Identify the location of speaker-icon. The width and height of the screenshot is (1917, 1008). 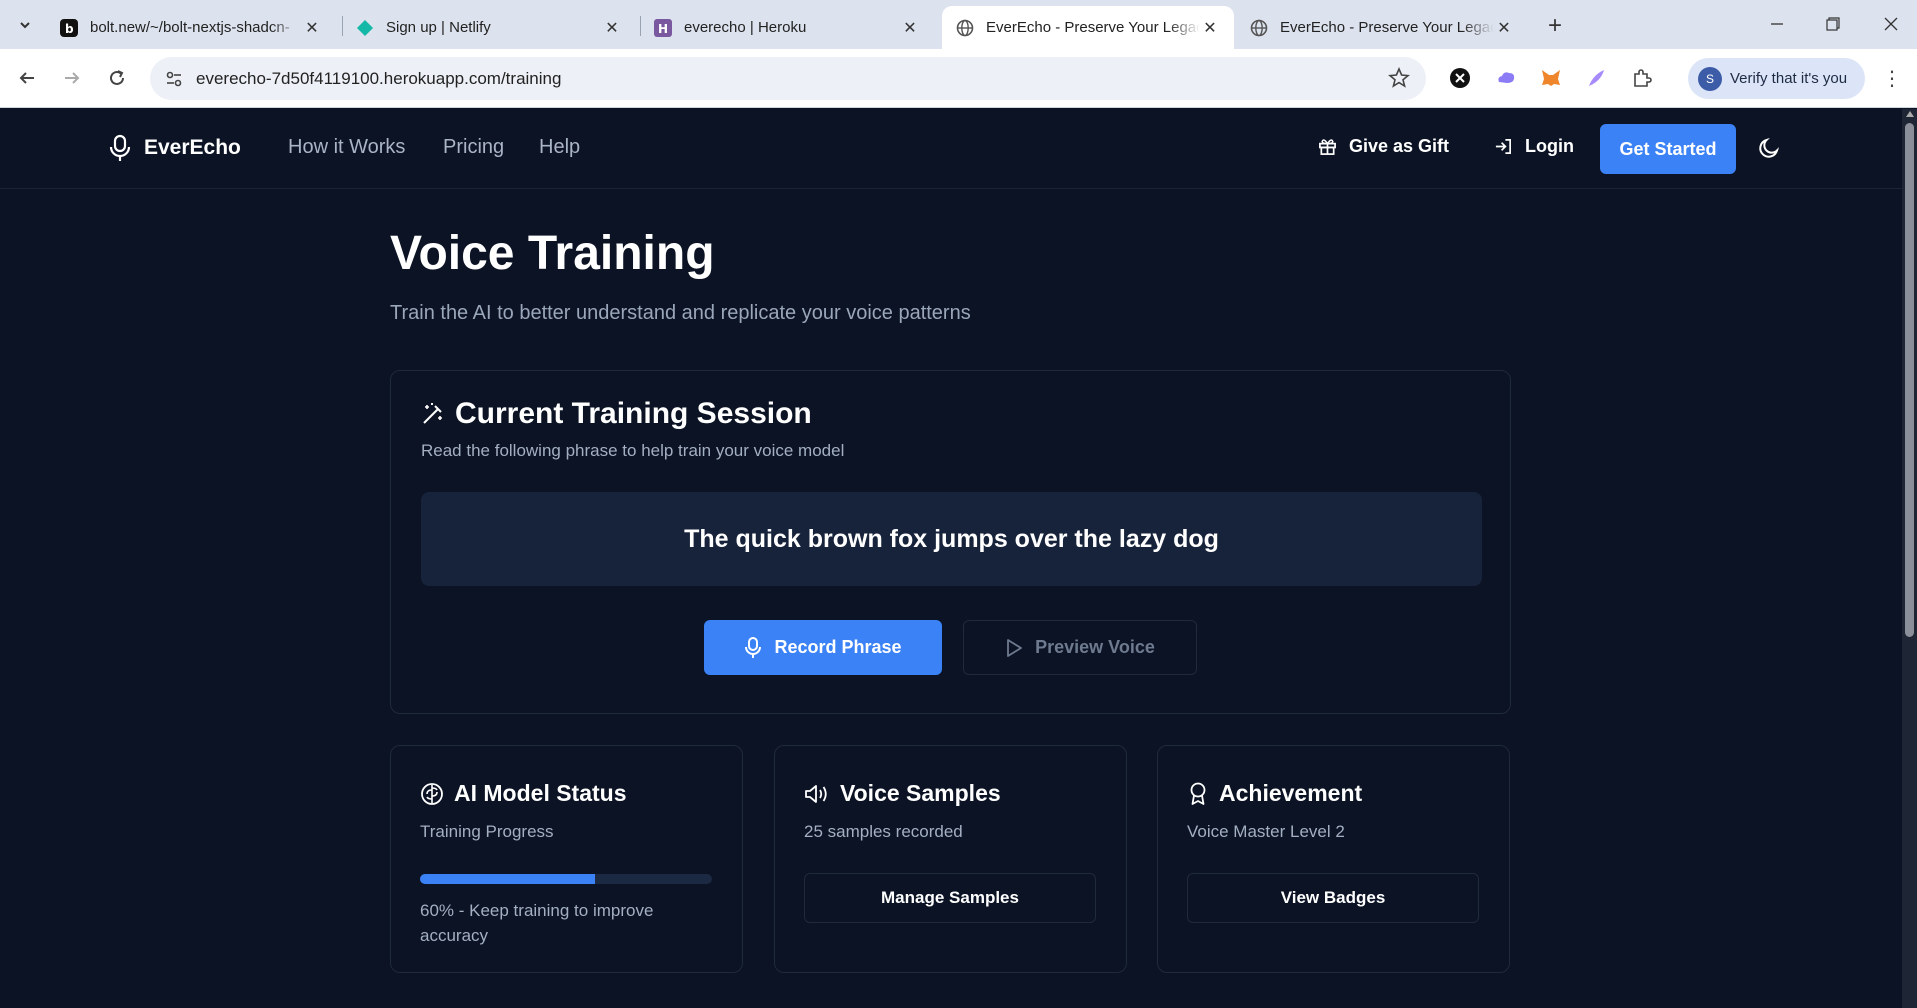
(816, 793).